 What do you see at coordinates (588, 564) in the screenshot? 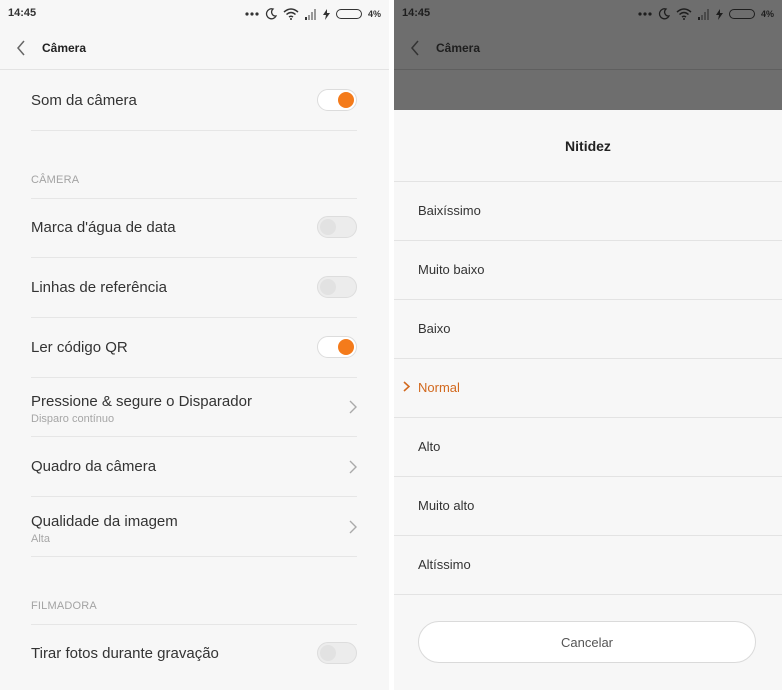
I see `option-altissimo: Altíssimo` at bounding box center [588, 564].